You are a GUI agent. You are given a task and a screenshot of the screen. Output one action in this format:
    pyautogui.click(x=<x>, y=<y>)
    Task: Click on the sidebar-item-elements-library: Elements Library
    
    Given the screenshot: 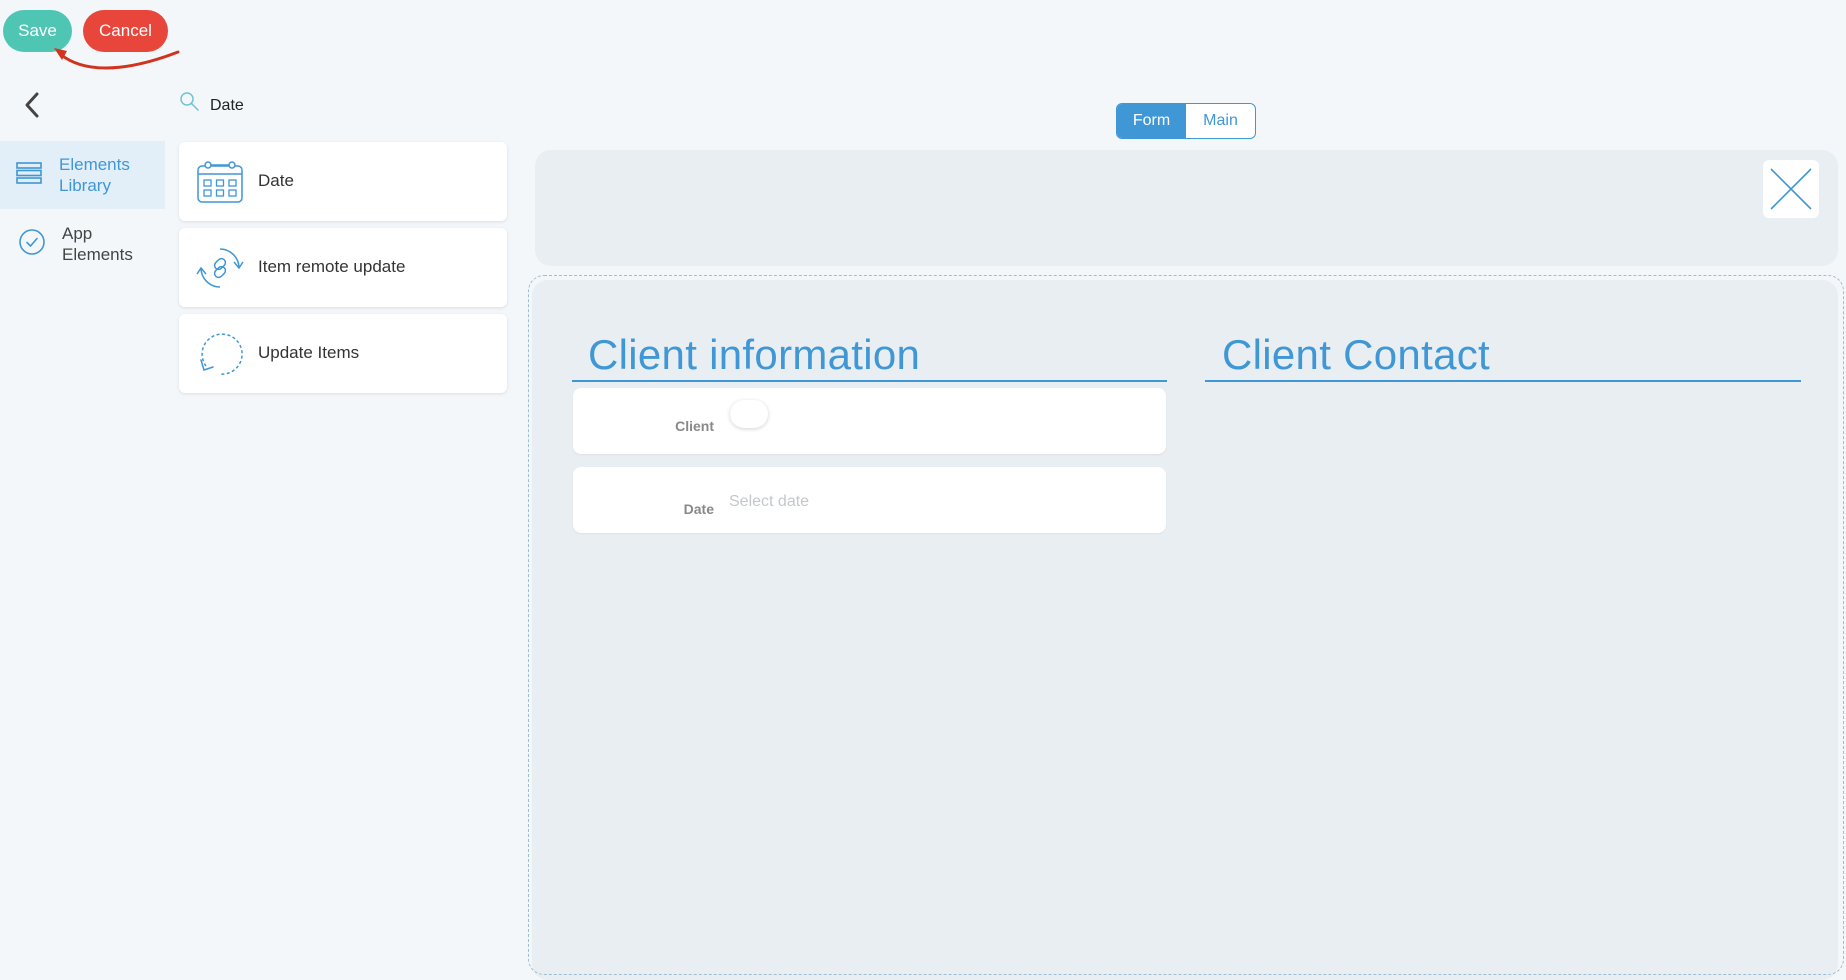 What is the action you would take?
    pyautogui.click(x=82, y=175)
    